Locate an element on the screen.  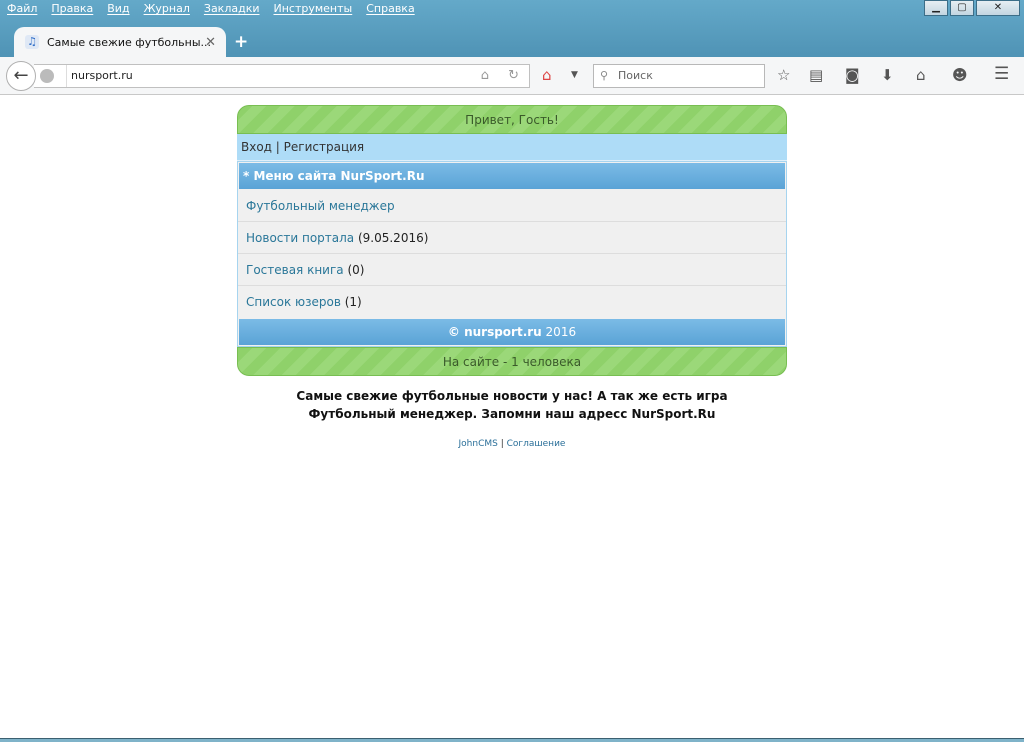
download-icon: ⬇ is located at coordinates (887, 75).